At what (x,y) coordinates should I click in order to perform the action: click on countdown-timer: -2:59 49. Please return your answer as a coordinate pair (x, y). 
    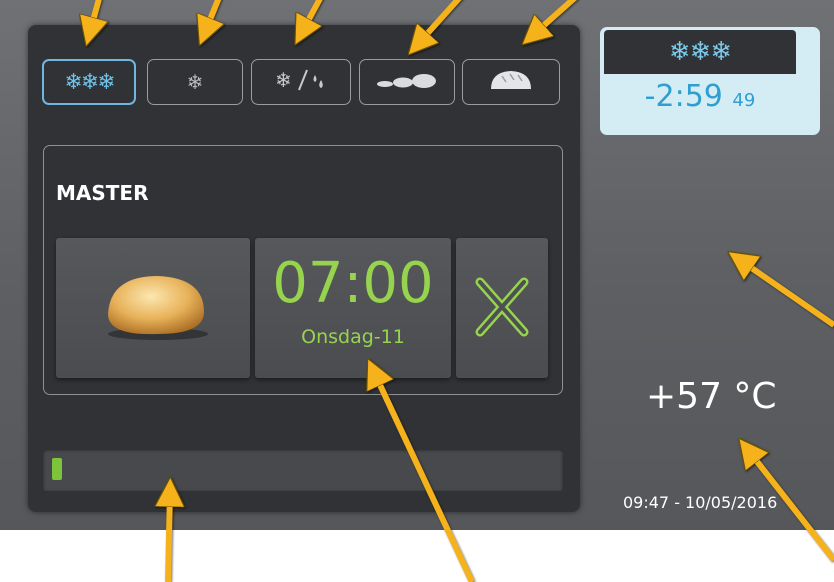
    Looking at the image, I should click on (700, 96).